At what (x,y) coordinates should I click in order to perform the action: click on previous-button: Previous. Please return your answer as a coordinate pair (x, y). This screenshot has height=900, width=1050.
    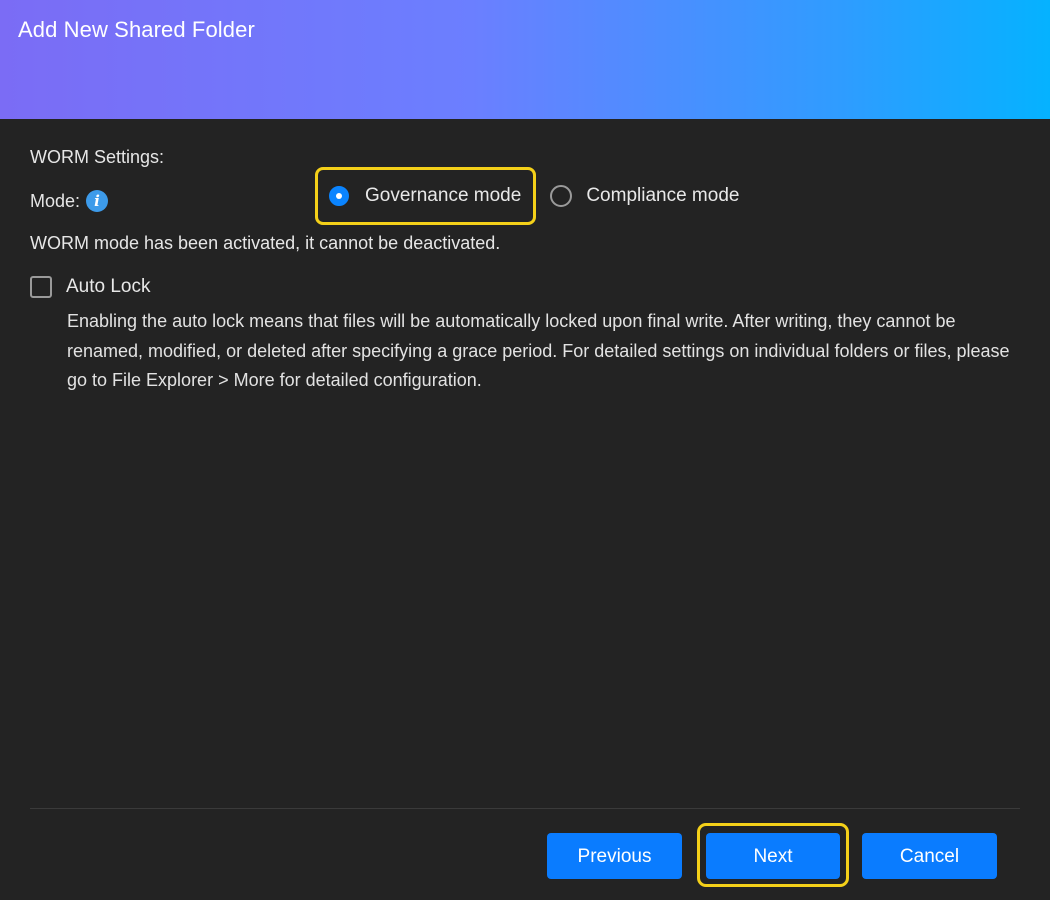
    Looking at the image, I should click on (614, 856).